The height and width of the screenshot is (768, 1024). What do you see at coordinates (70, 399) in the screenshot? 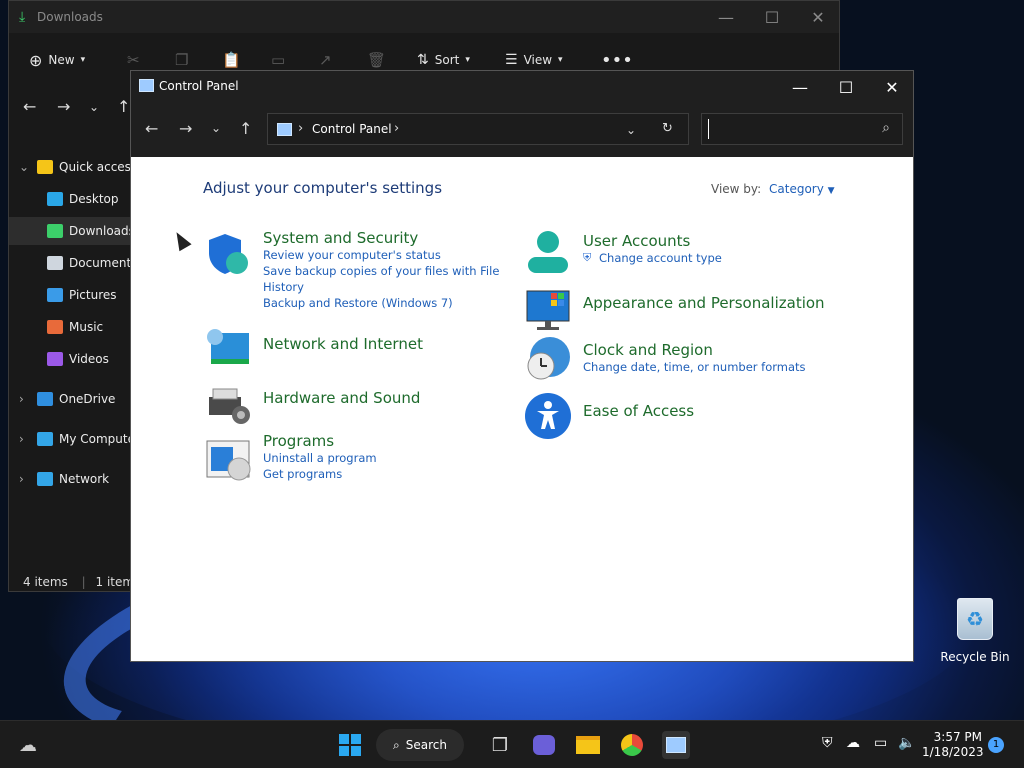
I see `sidebar-item: › OneDrive` at bounding box center [70, 399].